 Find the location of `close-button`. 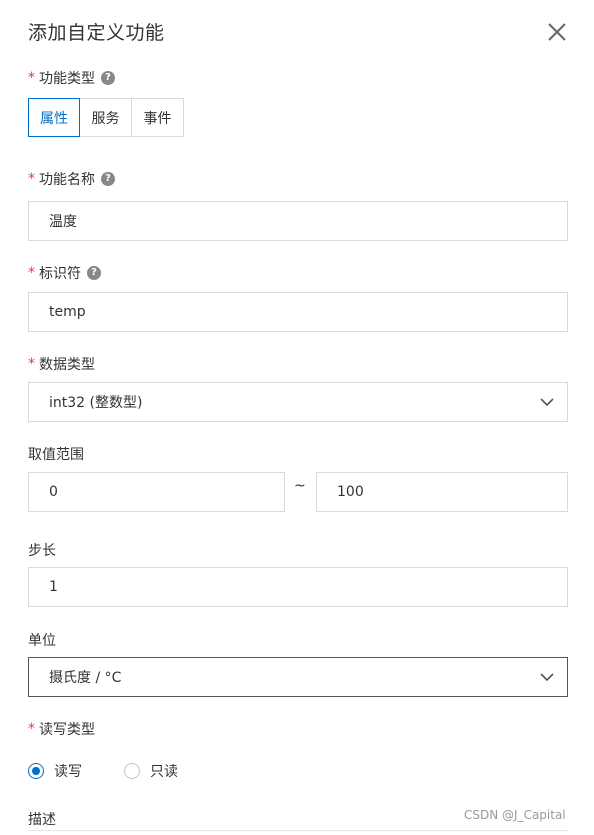

close-button is located at coordinates (557, 32).